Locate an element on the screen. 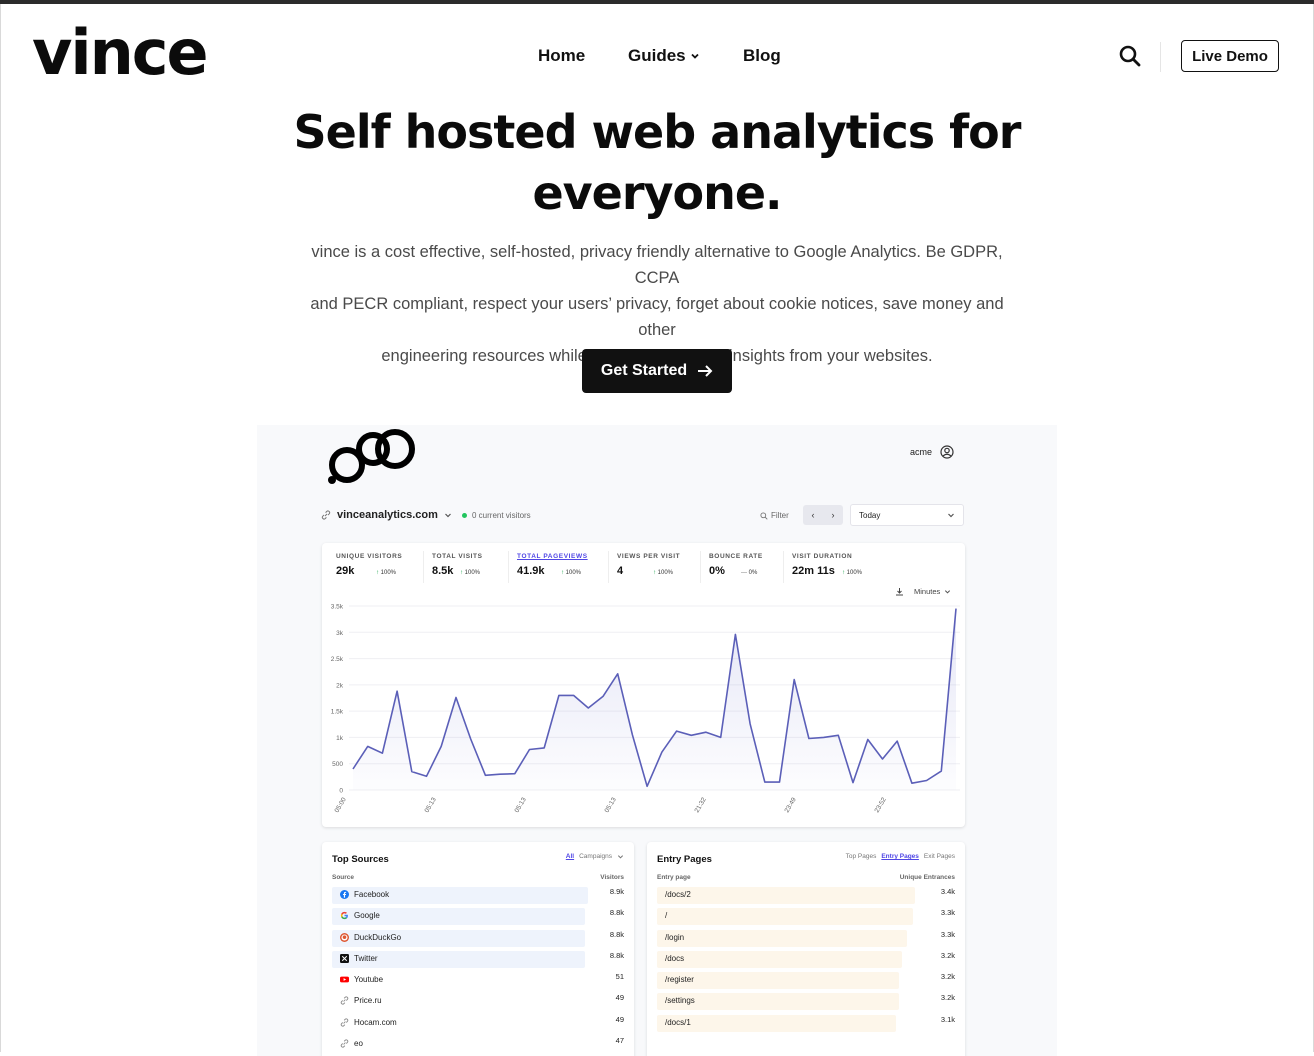 The image size is (1314, 1056). download-icon is located at coordinates (899, 591).